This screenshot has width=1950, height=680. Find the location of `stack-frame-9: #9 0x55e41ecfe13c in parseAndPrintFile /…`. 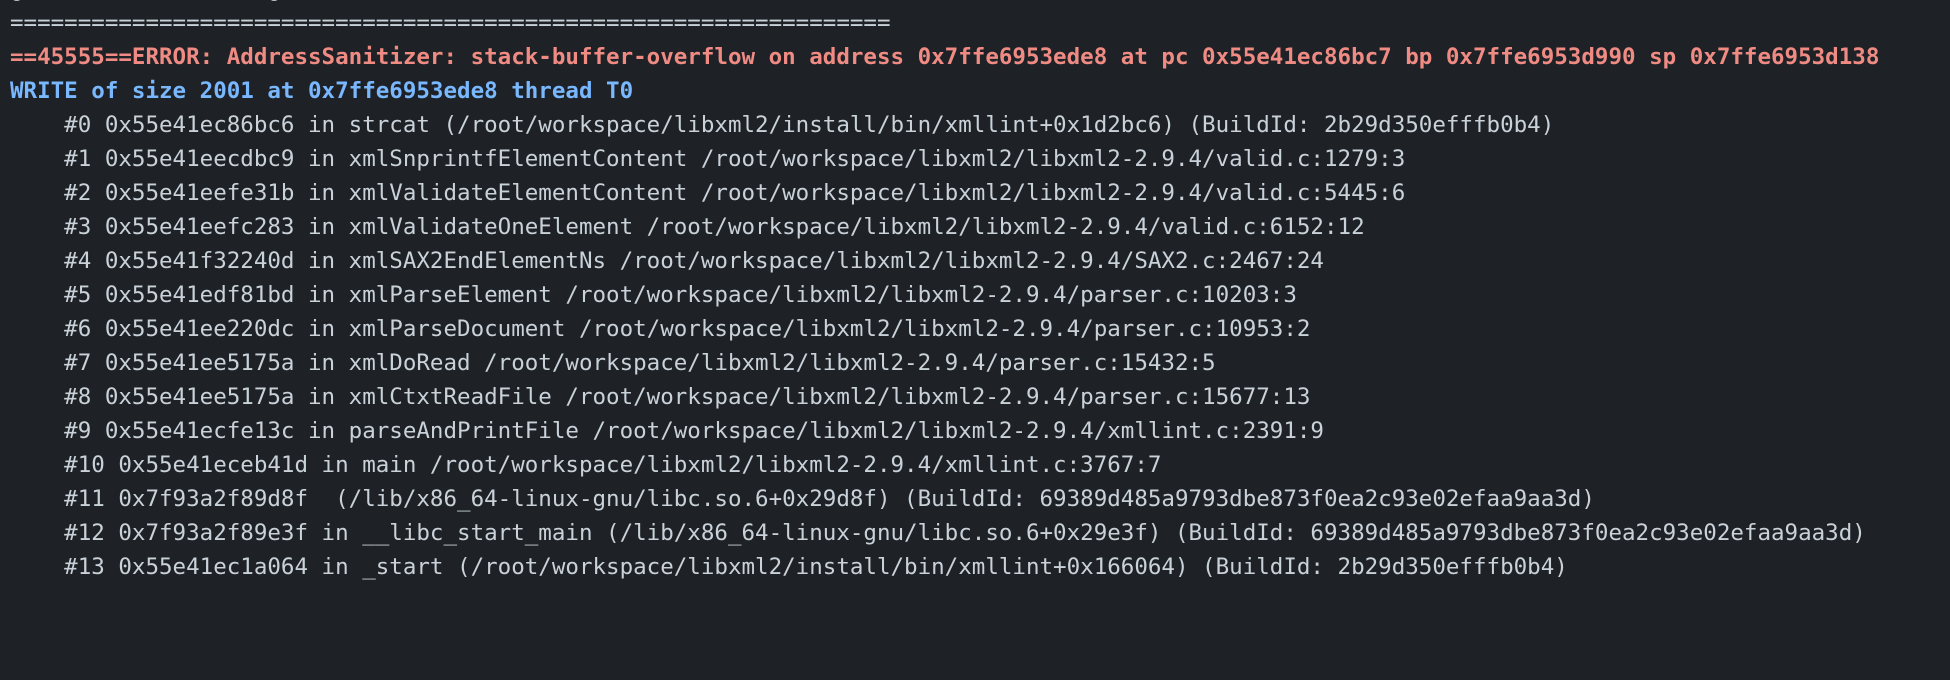

stack-frame-9: #9 0x55e41ecfe13c in parseAndPrintFile /… is located at coordinates (667, 431).